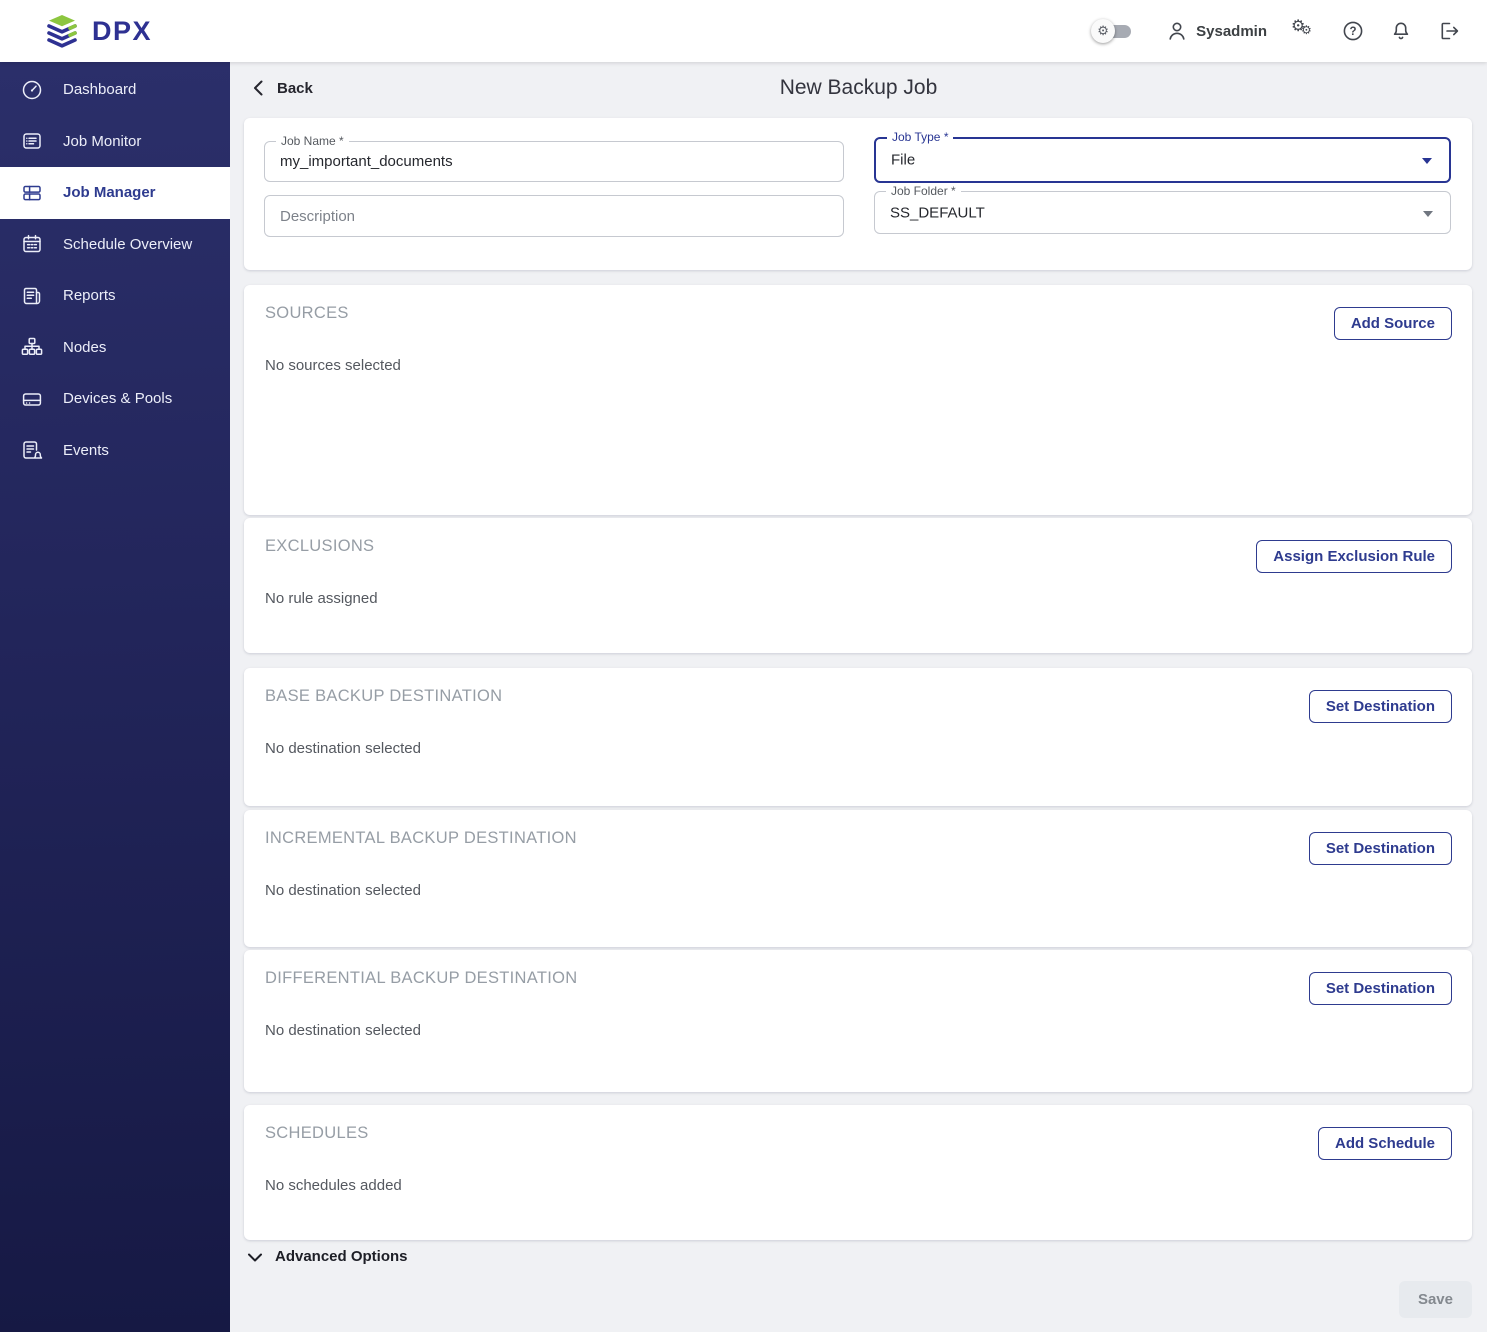 This screenshot has height=1332, width=1487. What do you see at coordinates (307, 313) in the screenshot?
I see `section-title: SOURCES` at bounding box center [307, 313].